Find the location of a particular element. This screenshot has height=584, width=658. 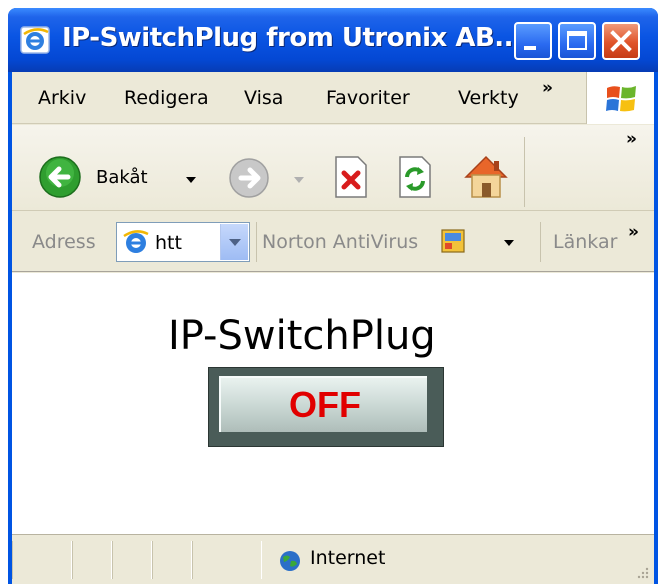

close-button is located at coordinates (621, 41).